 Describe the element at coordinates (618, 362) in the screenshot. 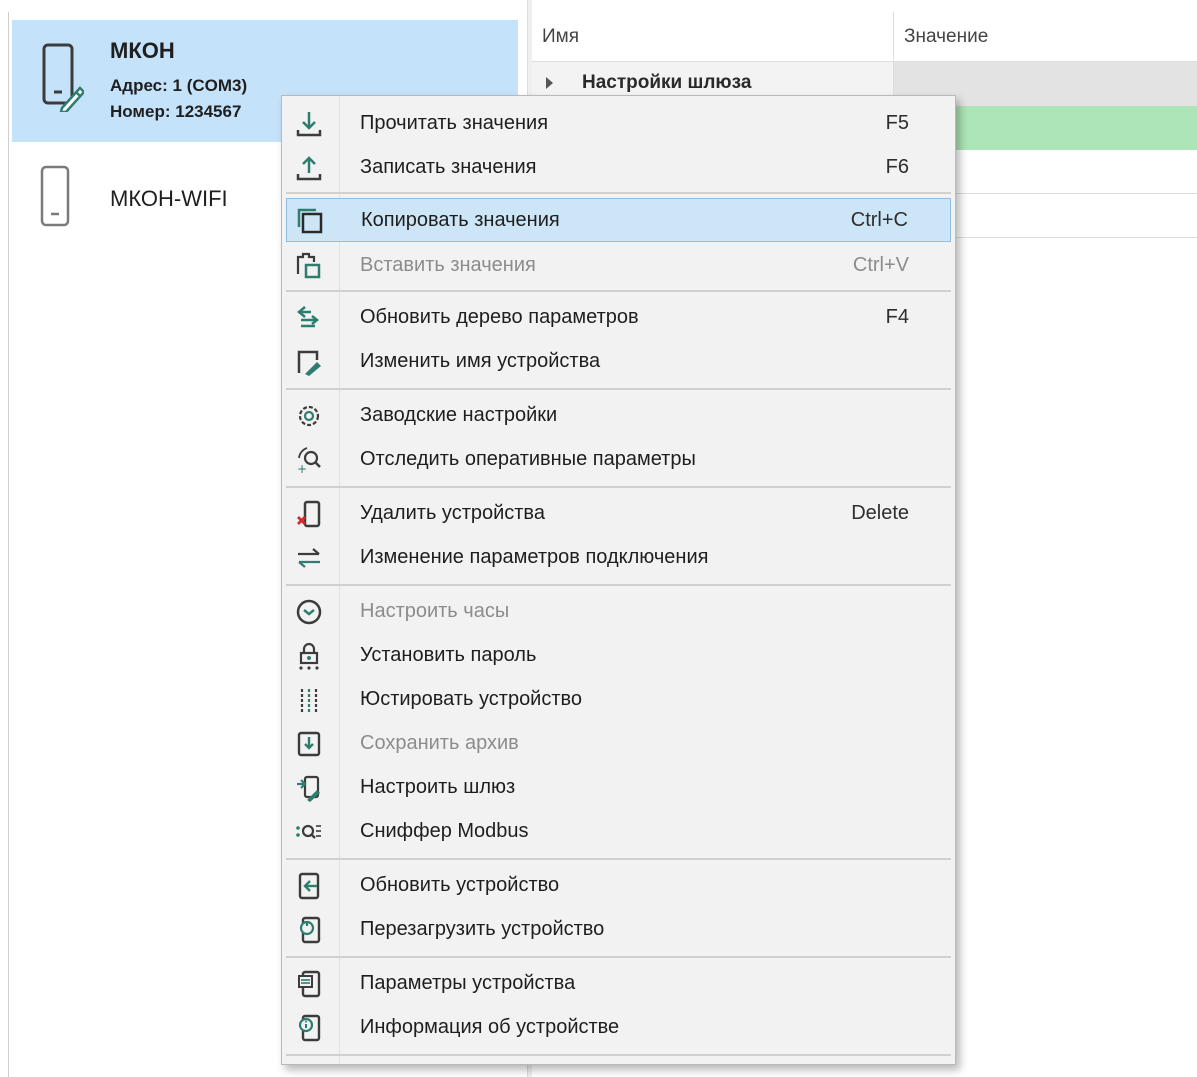

I see `menu-item-rename-device: Изменить имя устройства` at that location.